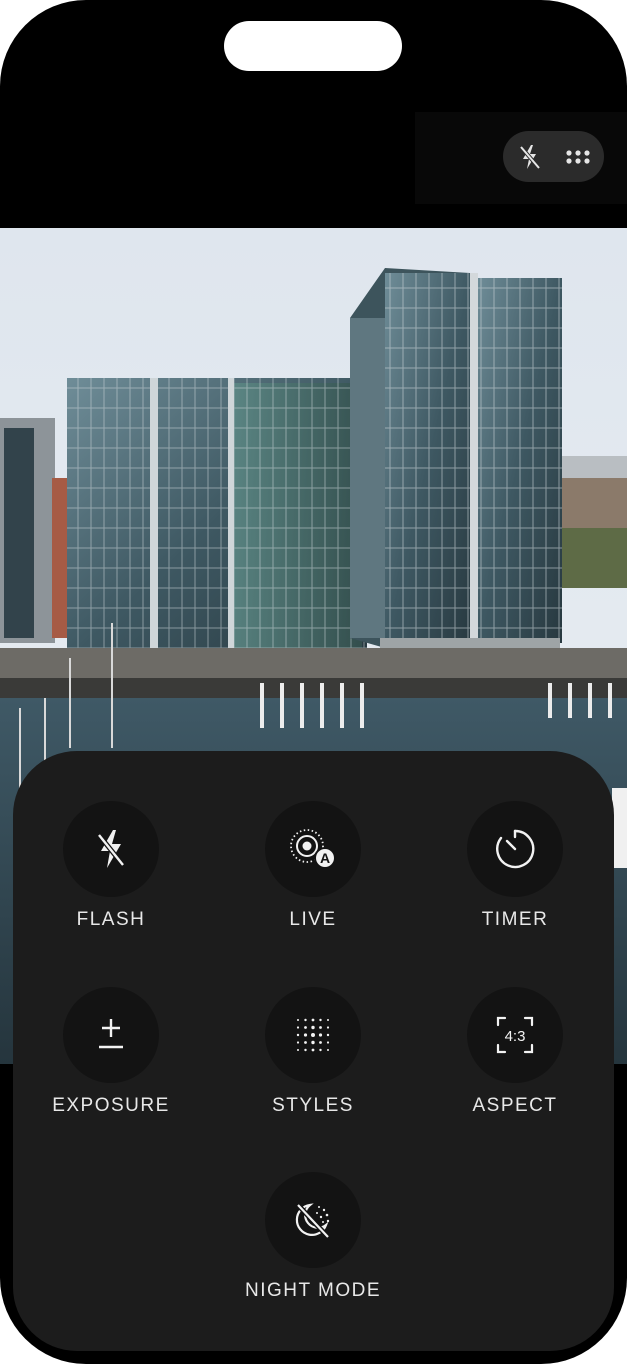  I want to click on night-mode-control: NIGHT MODE, so click(313, 1237).